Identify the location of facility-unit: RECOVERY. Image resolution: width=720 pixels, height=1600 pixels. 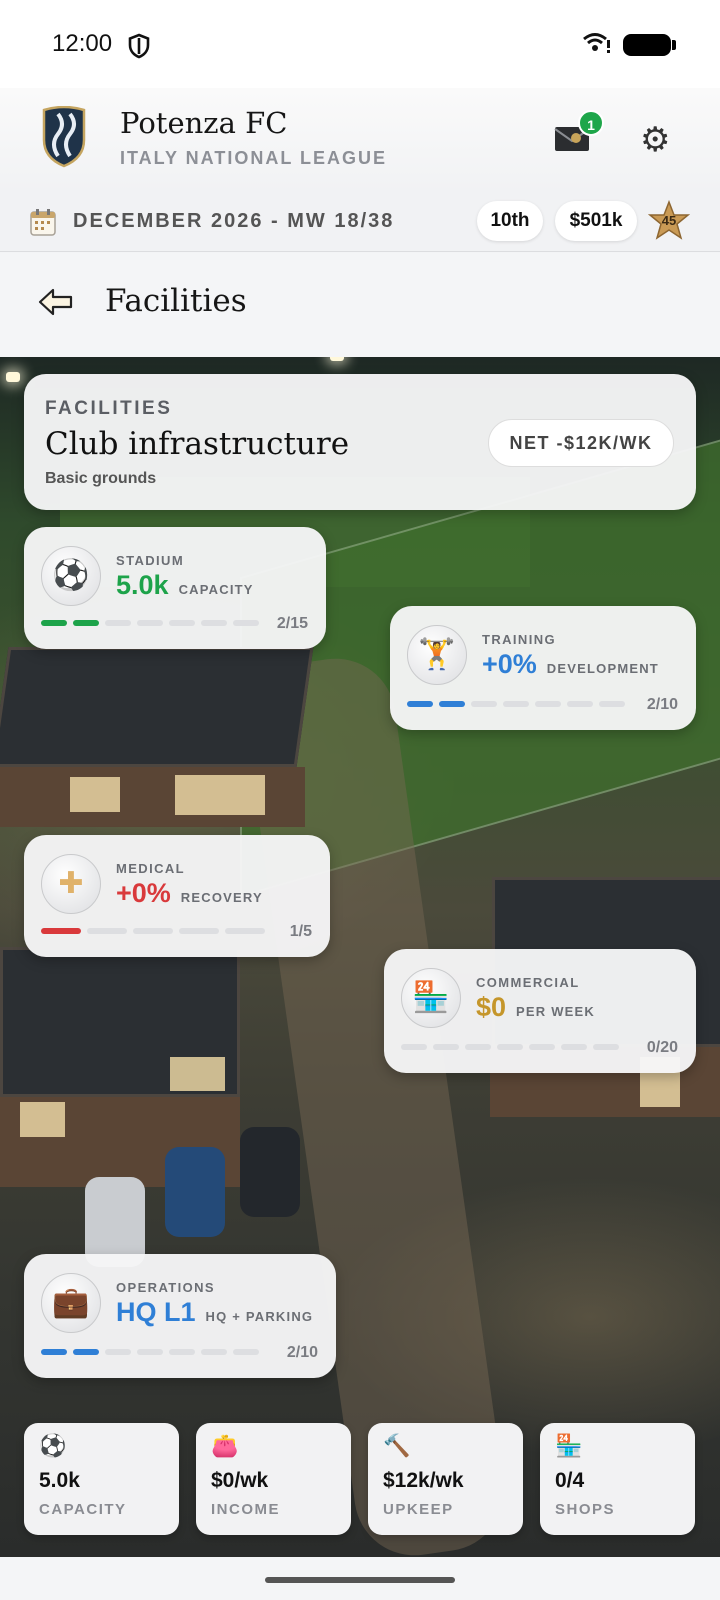
(221, 897).